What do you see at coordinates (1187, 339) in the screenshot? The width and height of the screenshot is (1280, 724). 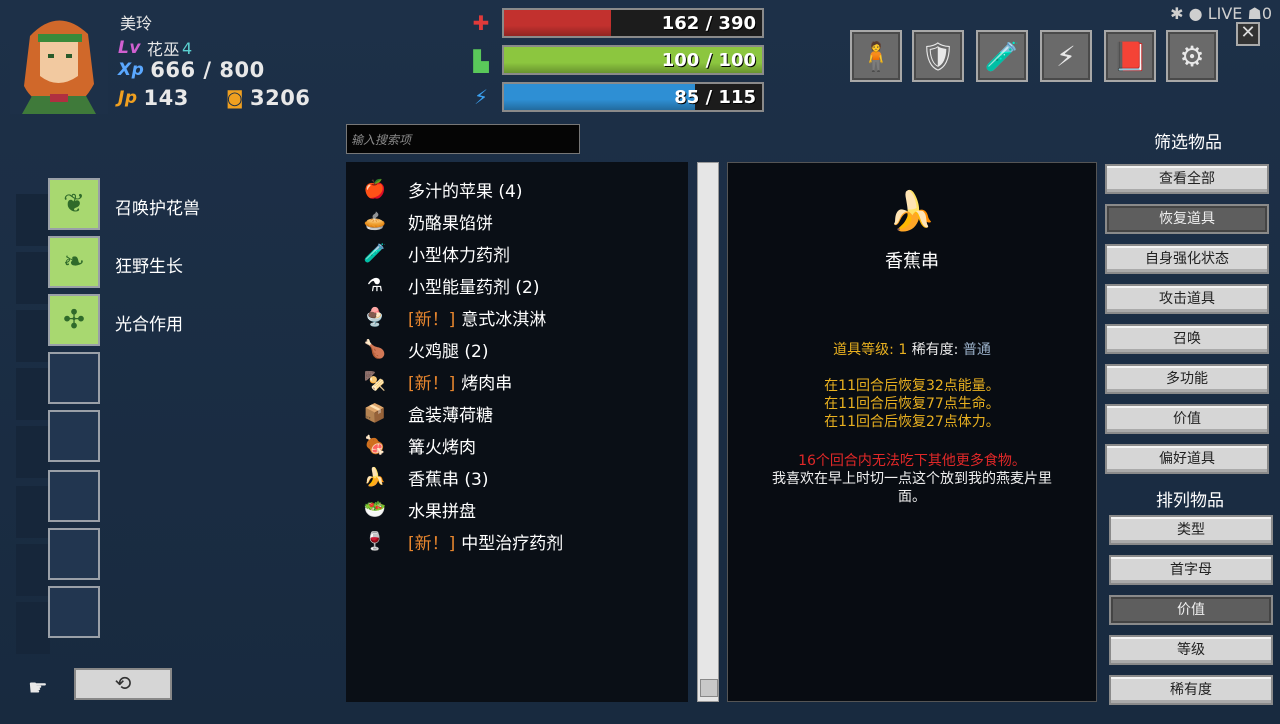 I see `filter-button: 召唤` at bounding box center [1187, 339].